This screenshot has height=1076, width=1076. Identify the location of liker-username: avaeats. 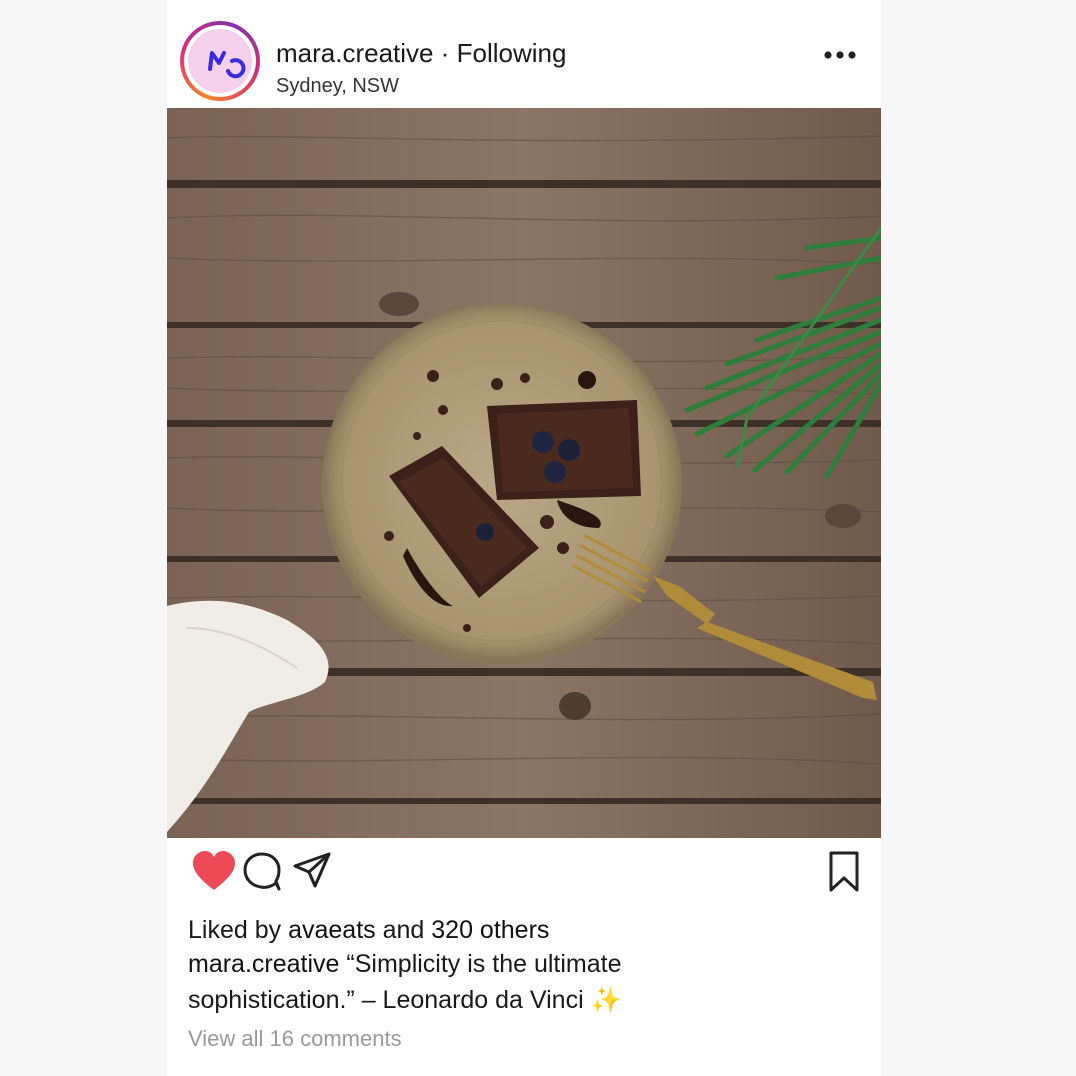
(332, 930).